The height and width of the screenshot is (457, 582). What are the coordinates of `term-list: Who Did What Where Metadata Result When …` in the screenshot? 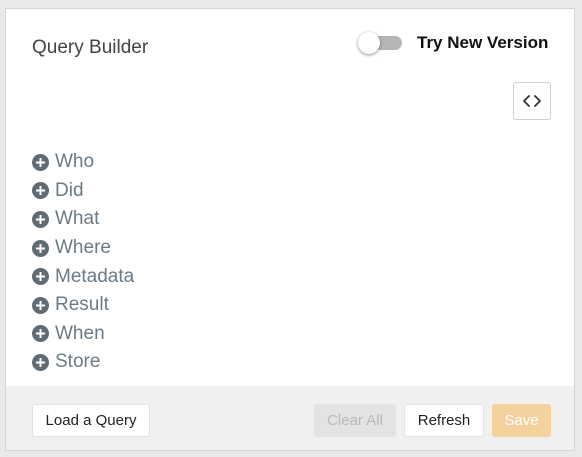 It's located at (83, 262).